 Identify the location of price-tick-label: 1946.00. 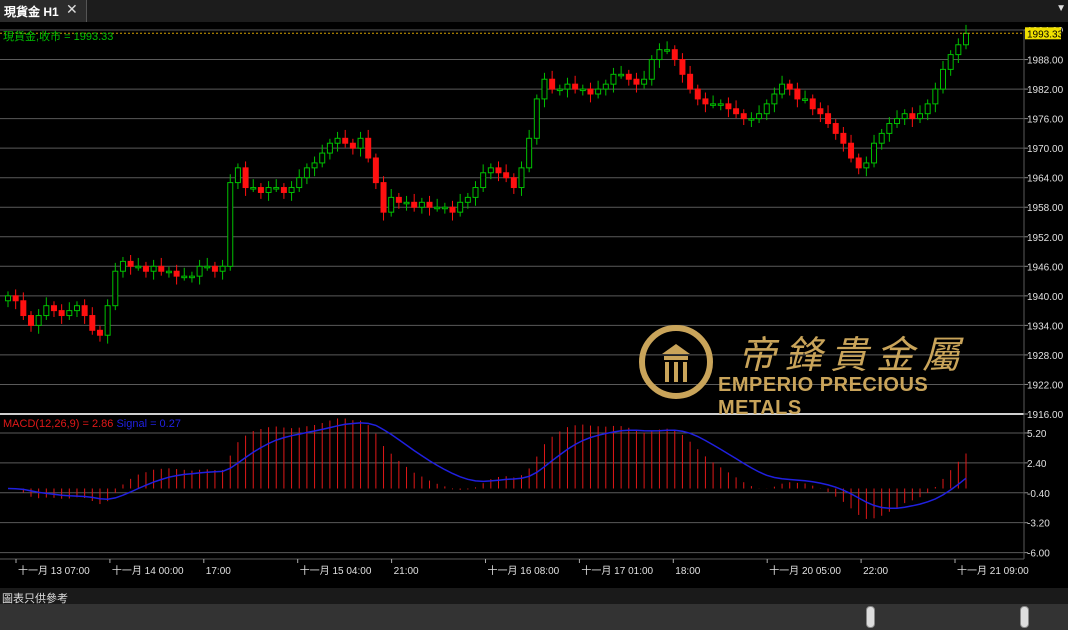
(1045, 267).